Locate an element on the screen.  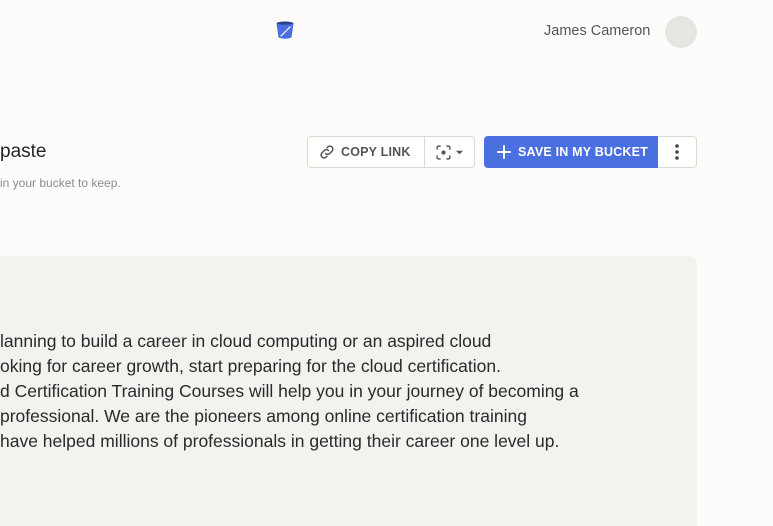
chevron-down-icon is located at coordinates (459, 152).